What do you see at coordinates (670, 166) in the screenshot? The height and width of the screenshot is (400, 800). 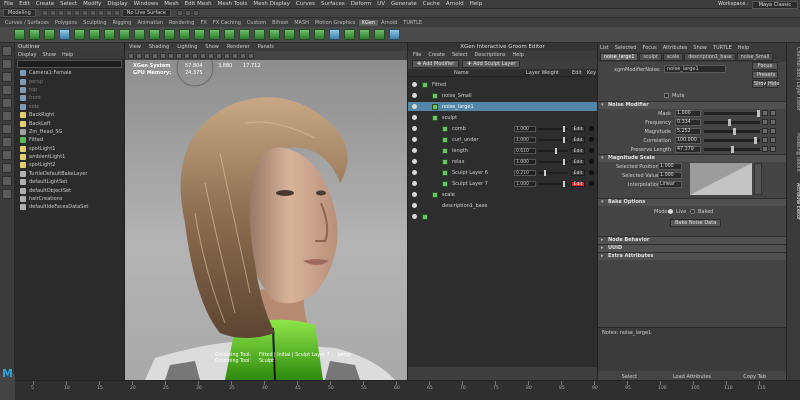 I see `selected-position-field: 1.000` at bounding box center [670, 166].